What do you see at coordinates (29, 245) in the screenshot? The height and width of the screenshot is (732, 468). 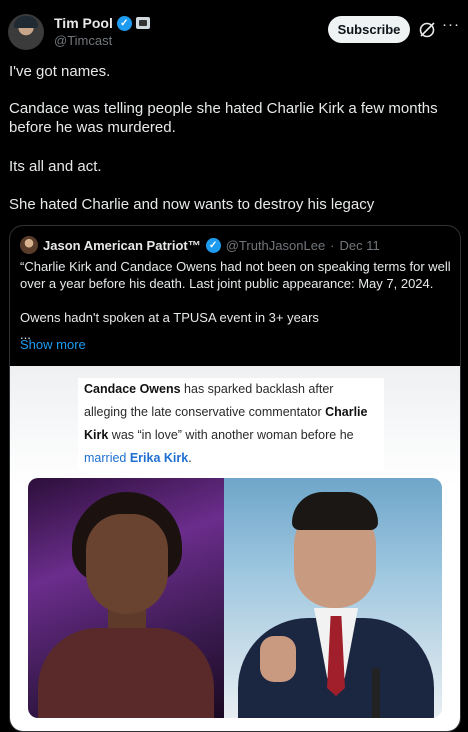 I see `quoted-author-avatar` at bounding box center [29, 245].